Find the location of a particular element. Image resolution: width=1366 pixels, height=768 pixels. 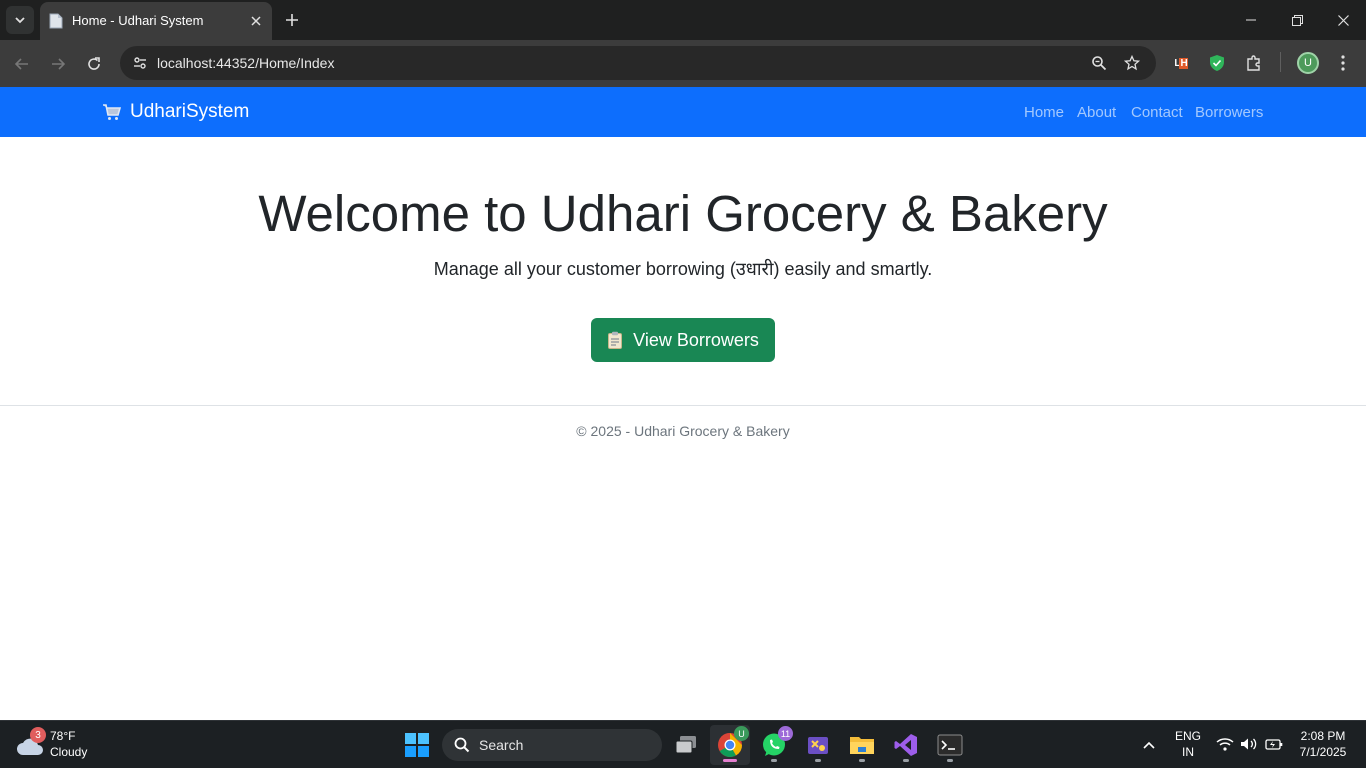

site-info-button is located at coordinates (140, 63).